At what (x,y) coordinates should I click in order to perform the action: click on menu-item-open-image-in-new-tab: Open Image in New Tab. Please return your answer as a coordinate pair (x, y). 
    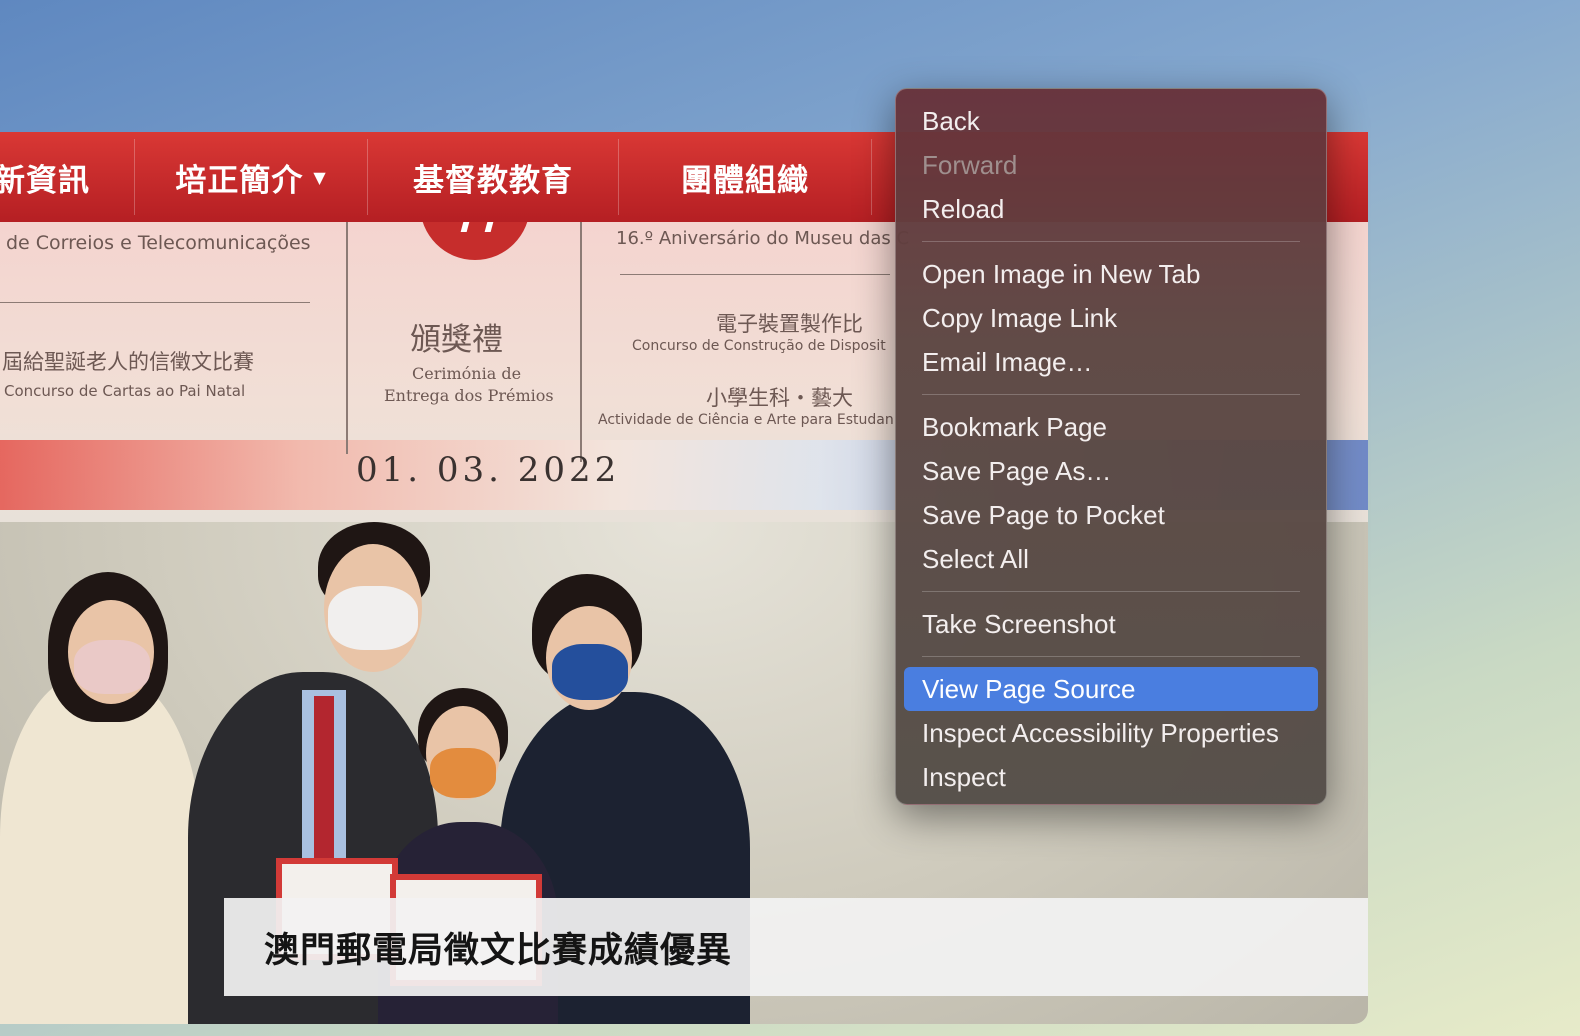
    Looking at the image, I should click on (1111, 274).